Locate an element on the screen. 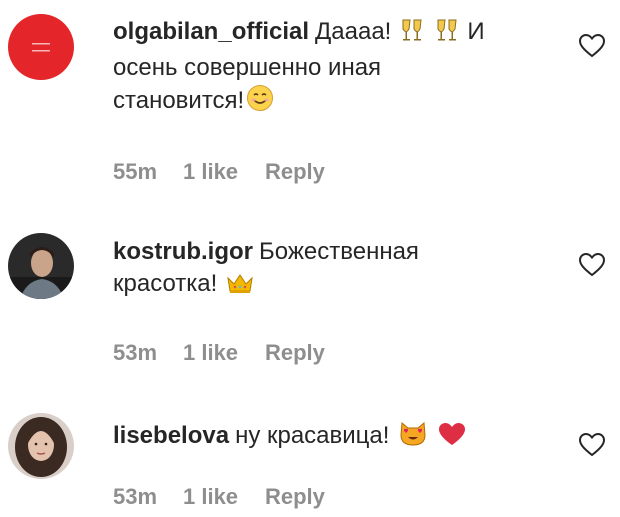 This screenshot has width=620, height=517. username: olgabilan_official is located at coordinates (211, 31).